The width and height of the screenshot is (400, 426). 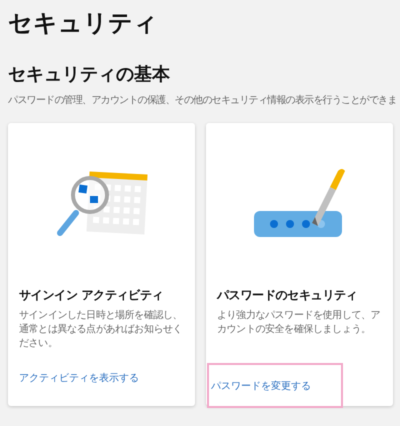 I want to click on card-description: サインインした日時と場所を確認し、通常とは異なる点があればお知らせください。, so click(x=101, y=330).